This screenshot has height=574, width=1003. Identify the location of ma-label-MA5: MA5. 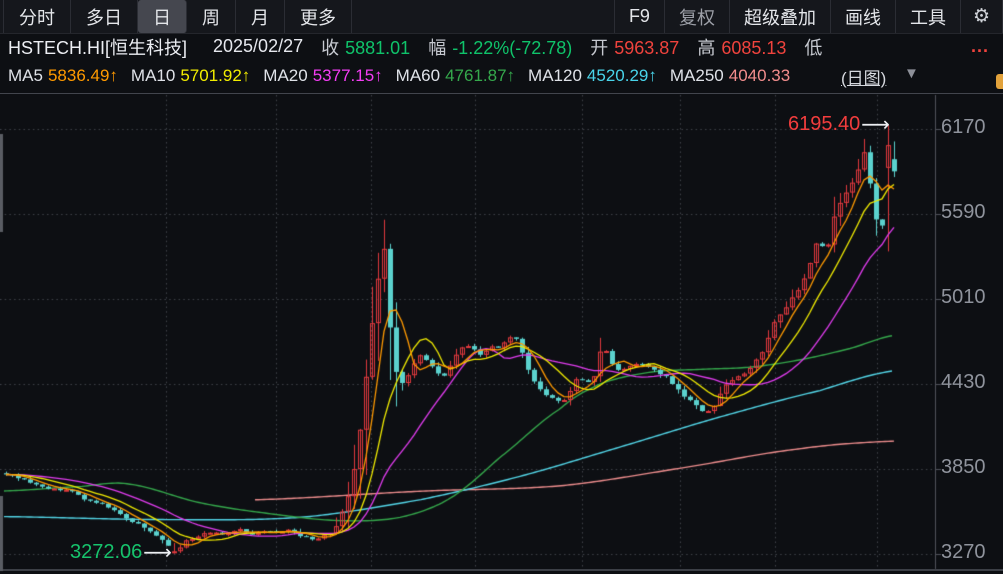
(25, 75).